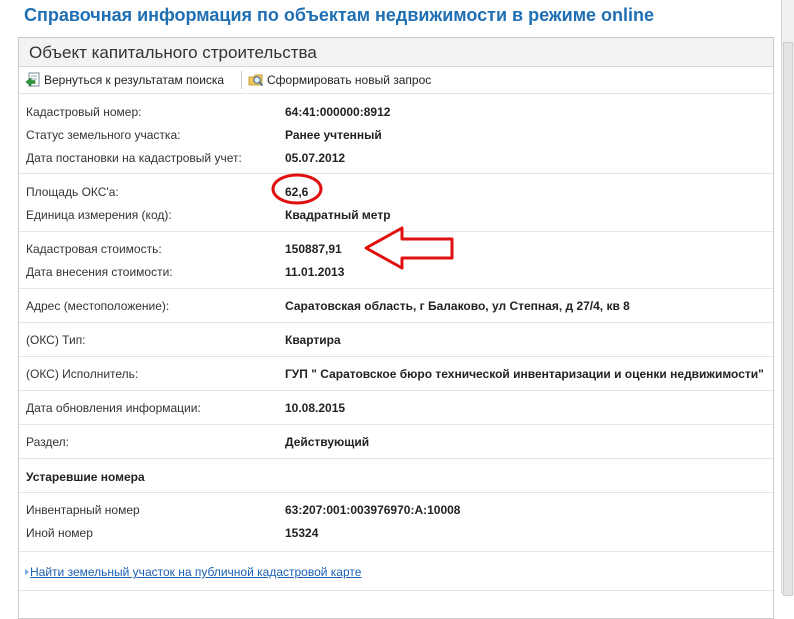  I want to click on field-row: Единица измерения (код): Квадратный метр, so click(396, 215).